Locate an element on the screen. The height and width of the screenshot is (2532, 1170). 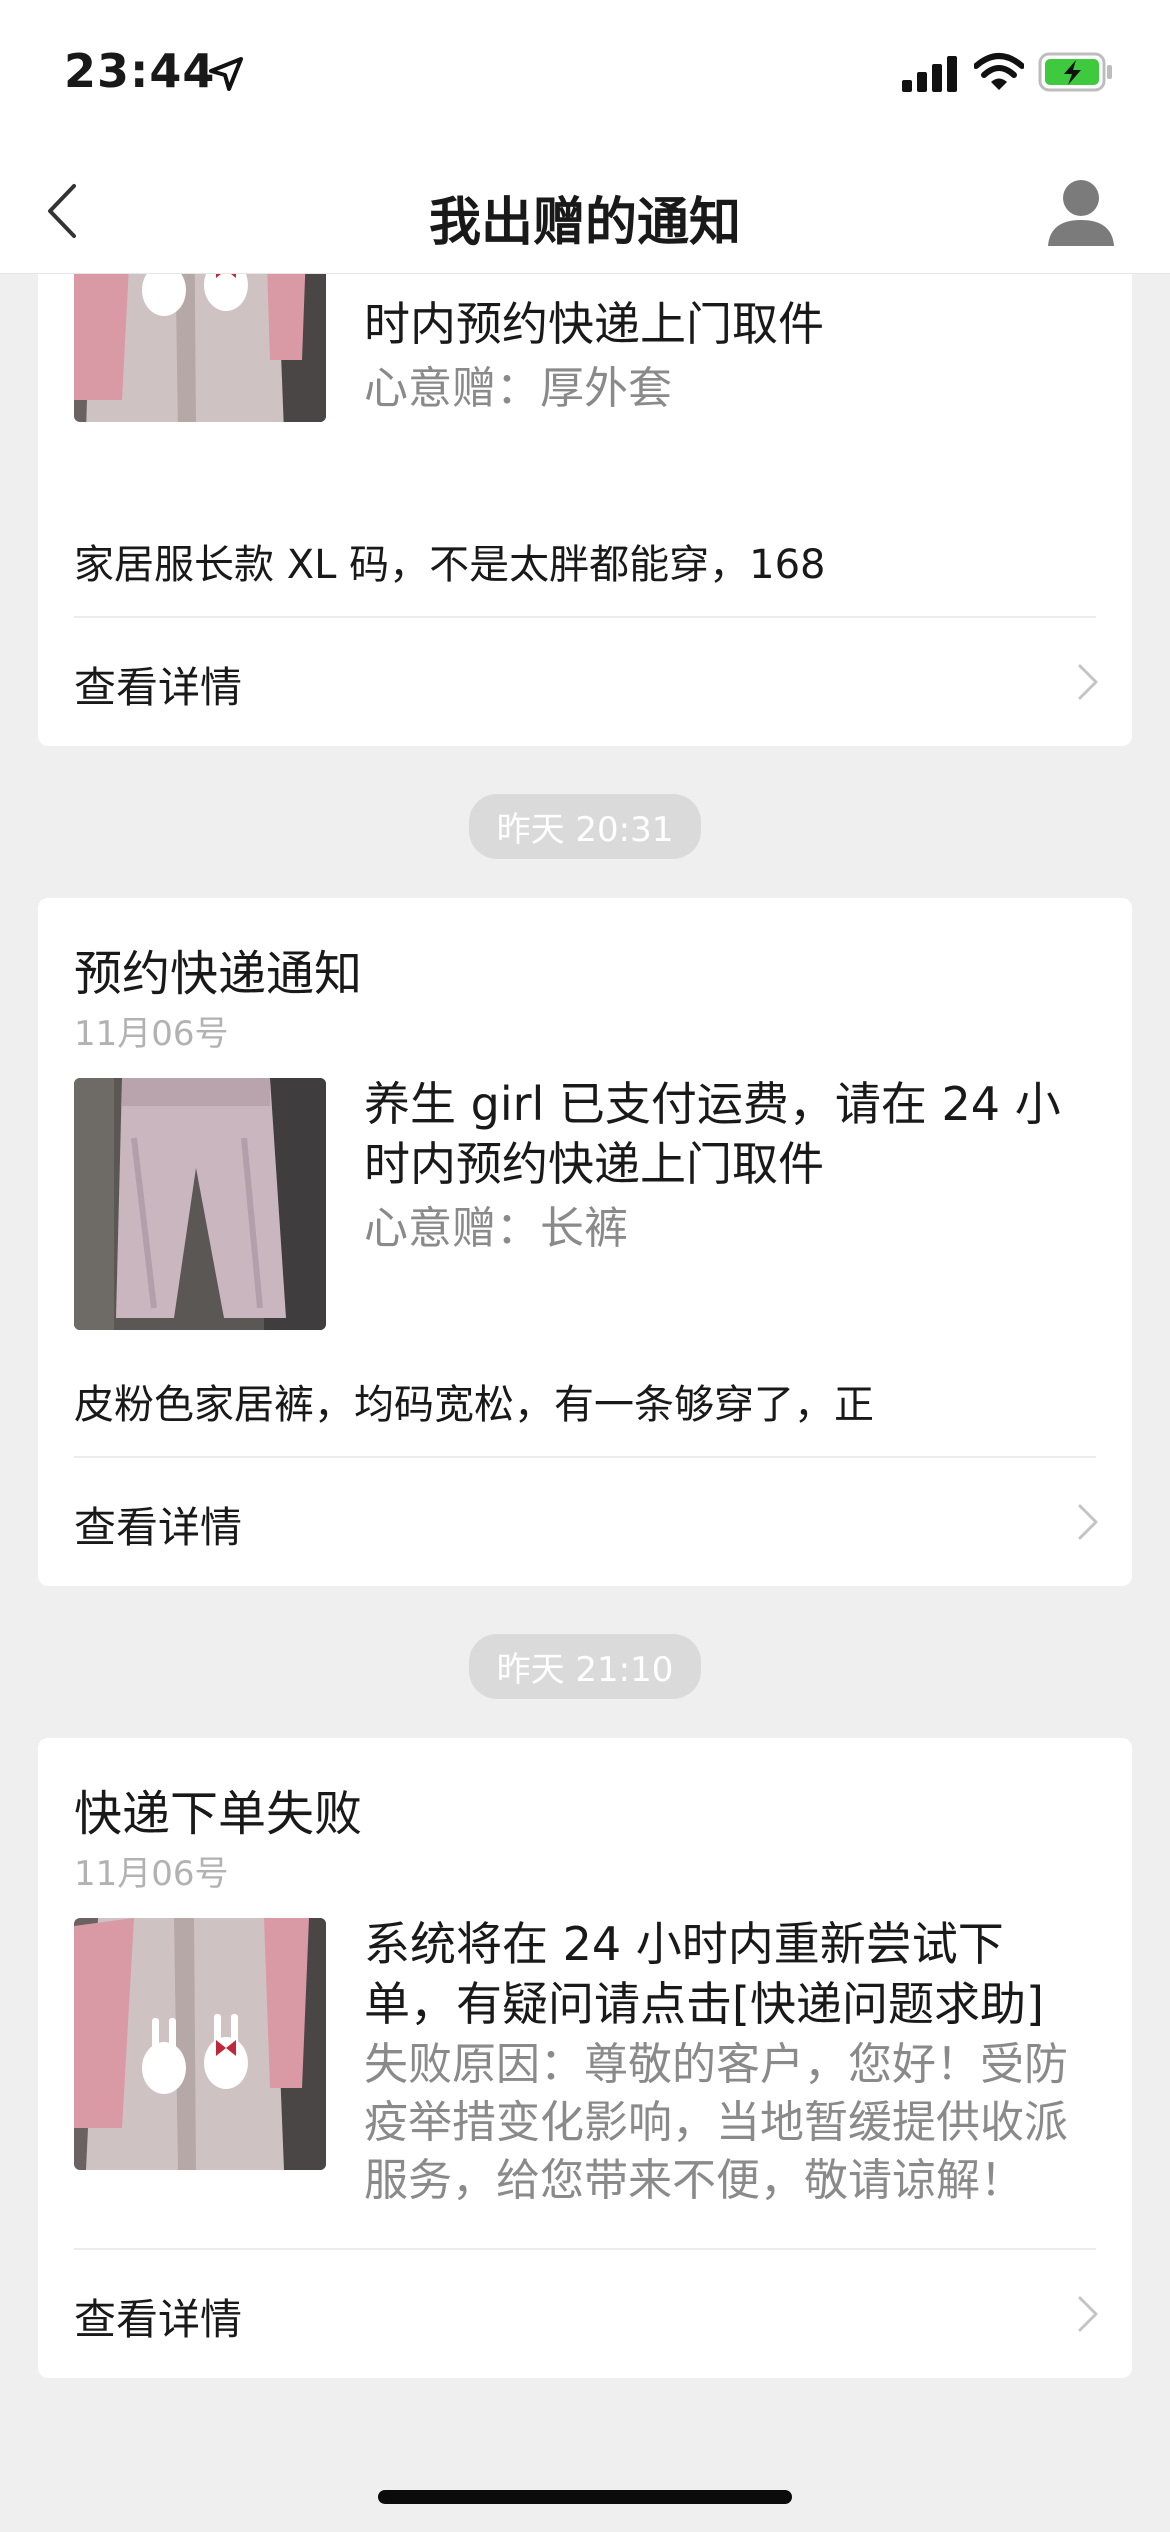
location-arrow-icon is located at coordinates (226, 74).